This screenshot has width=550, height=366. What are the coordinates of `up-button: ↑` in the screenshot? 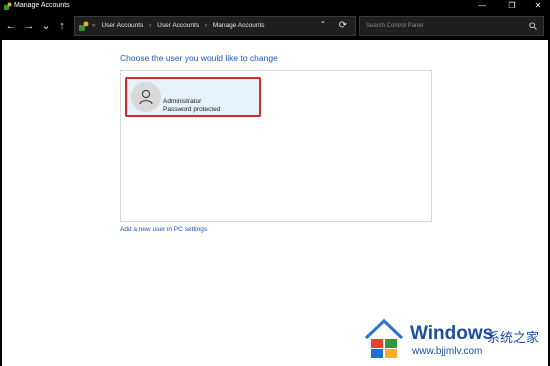 It's located at (62, 26).